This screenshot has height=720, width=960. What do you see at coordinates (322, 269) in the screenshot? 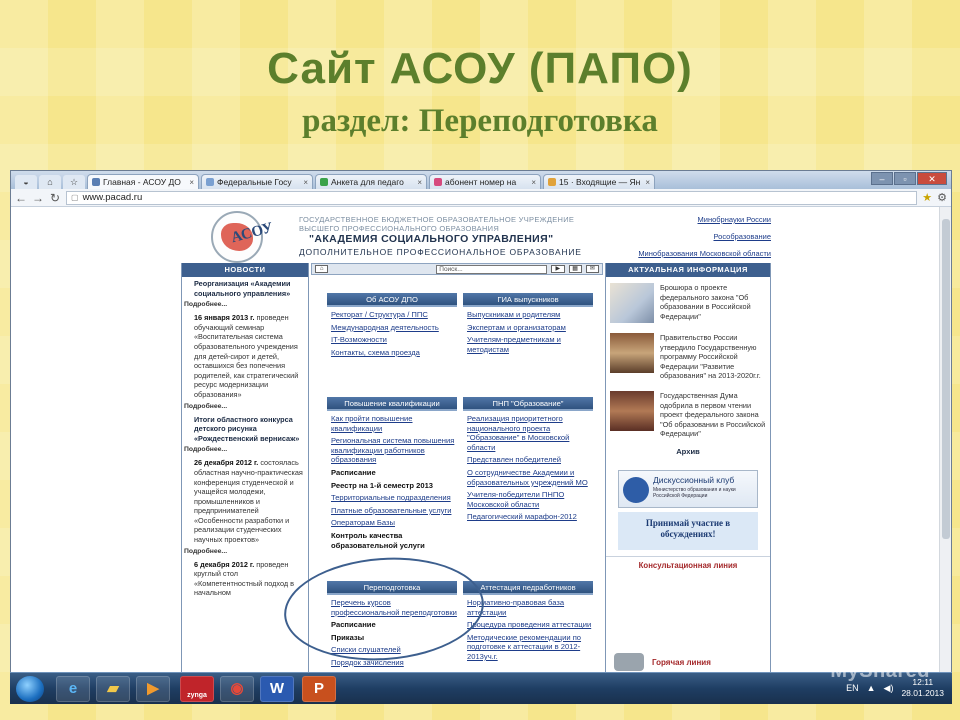
I see `home-mini-icon: ⌂` at bounding box center [322, 269].